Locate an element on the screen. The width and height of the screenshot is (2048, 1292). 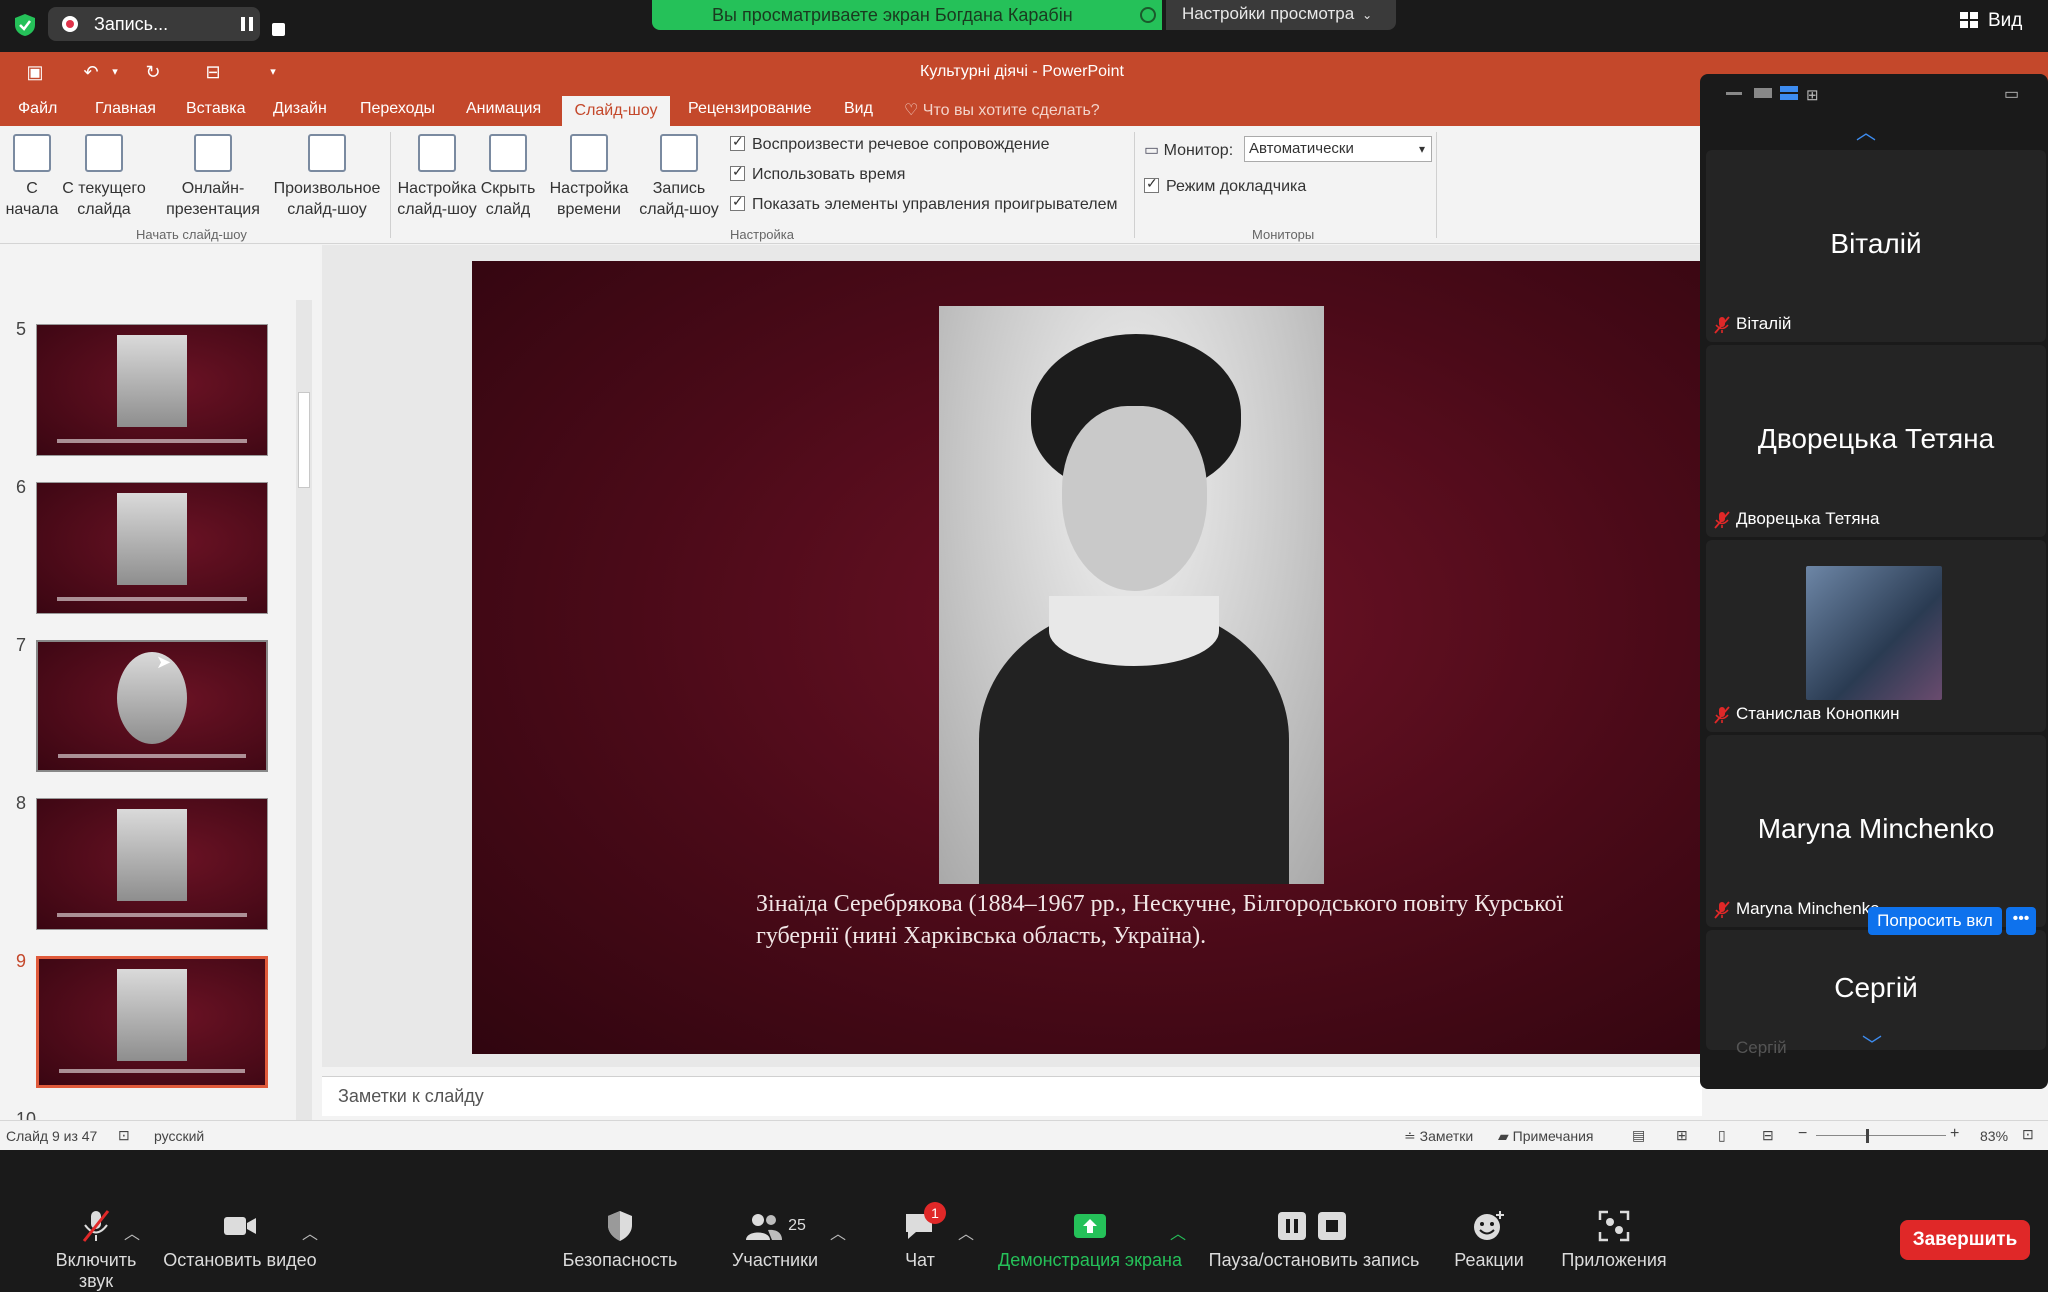
portrait-face is located at coordinates (1134, 498).